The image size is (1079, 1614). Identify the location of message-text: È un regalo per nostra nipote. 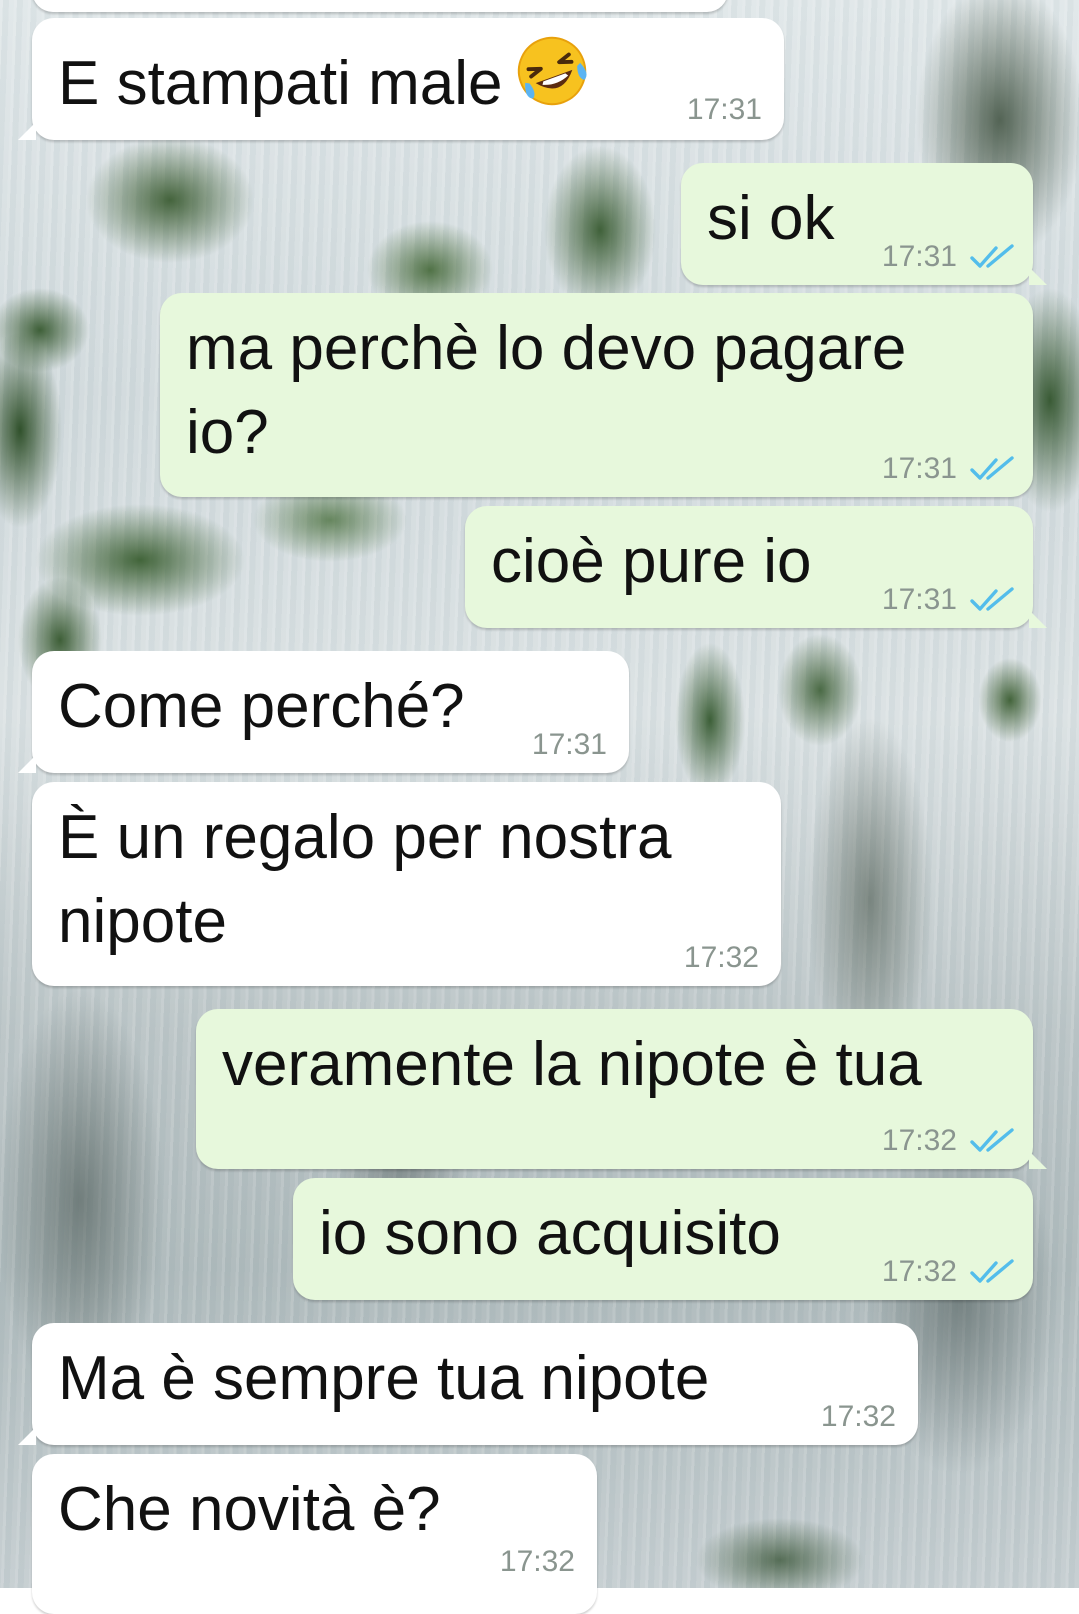
(365, 879).